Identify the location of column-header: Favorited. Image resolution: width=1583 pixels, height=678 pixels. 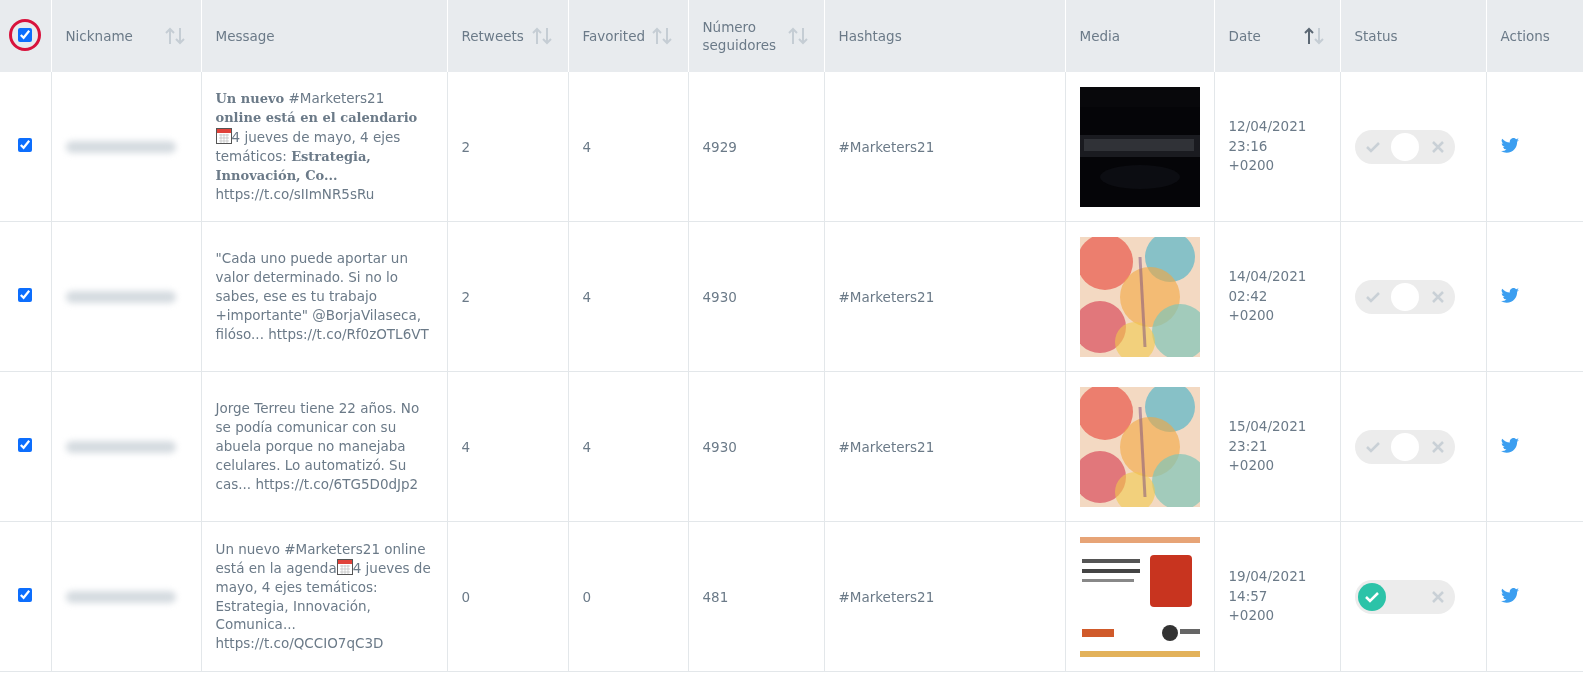
(614, 36).